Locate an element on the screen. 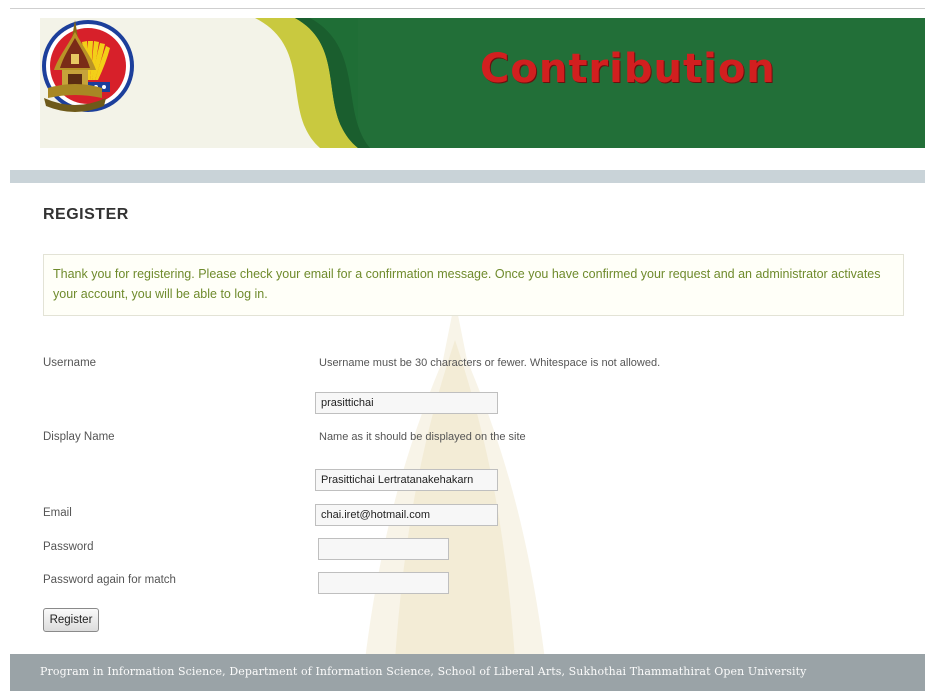 The width and height of the screenshot is (925, 691). display-name-label: Display Name is located at coordinates (79, 437).